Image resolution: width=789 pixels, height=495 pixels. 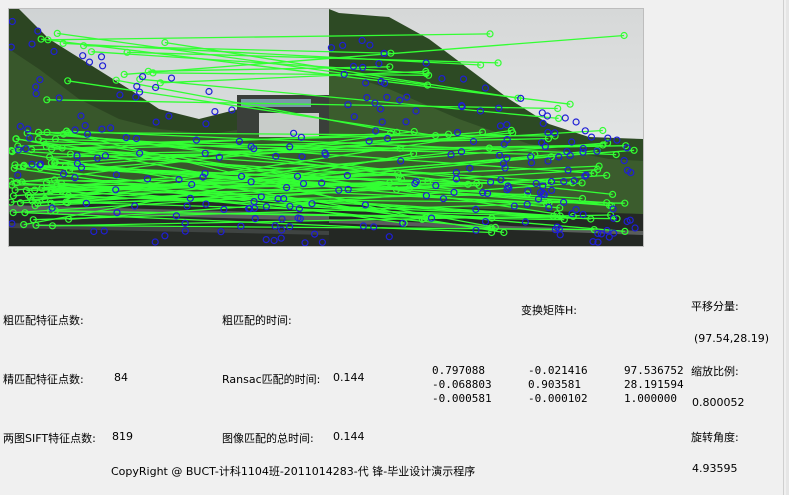 What do you see at coordinates (462, 398) in the screenshot?
I see `matrix-r2c0: -0.000581` at bounding box center [462, 398].